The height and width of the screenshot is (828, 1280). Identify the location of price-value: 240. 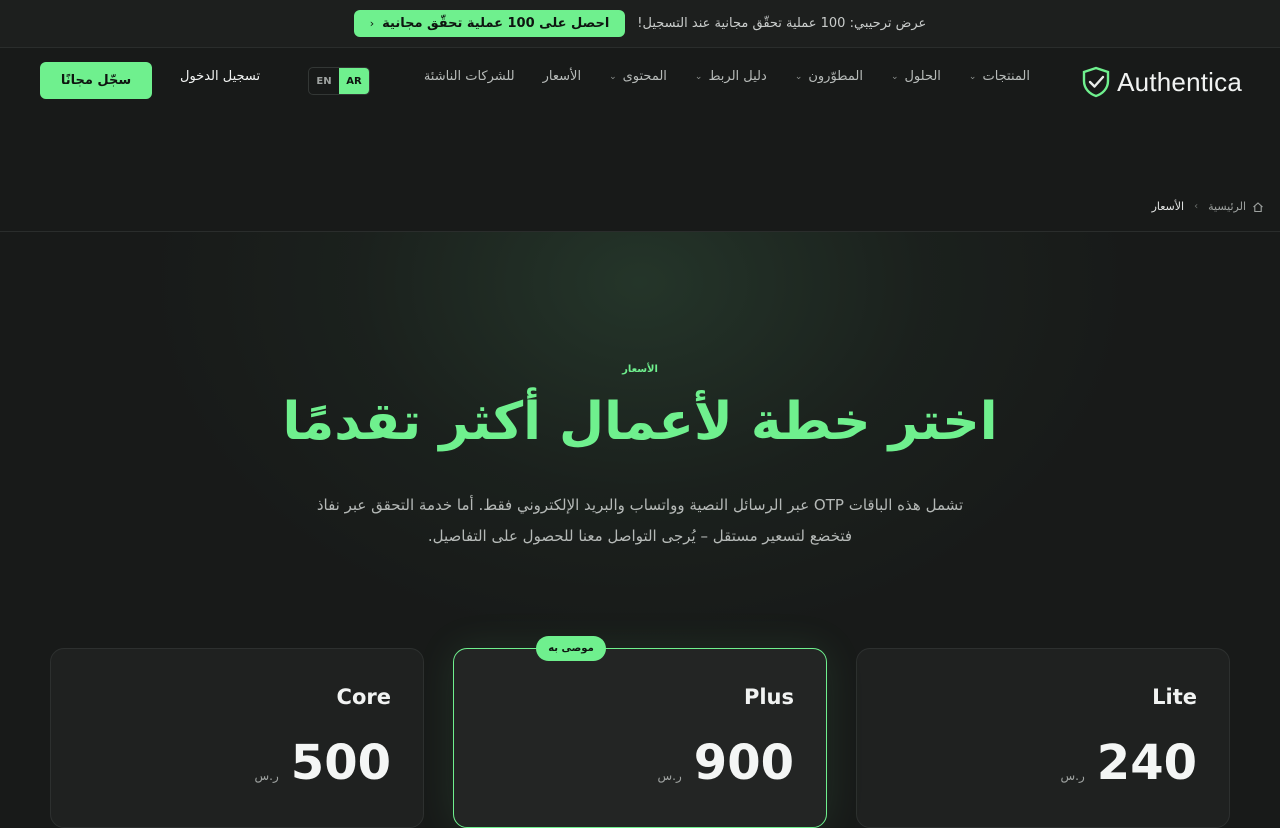
(1146, 763).